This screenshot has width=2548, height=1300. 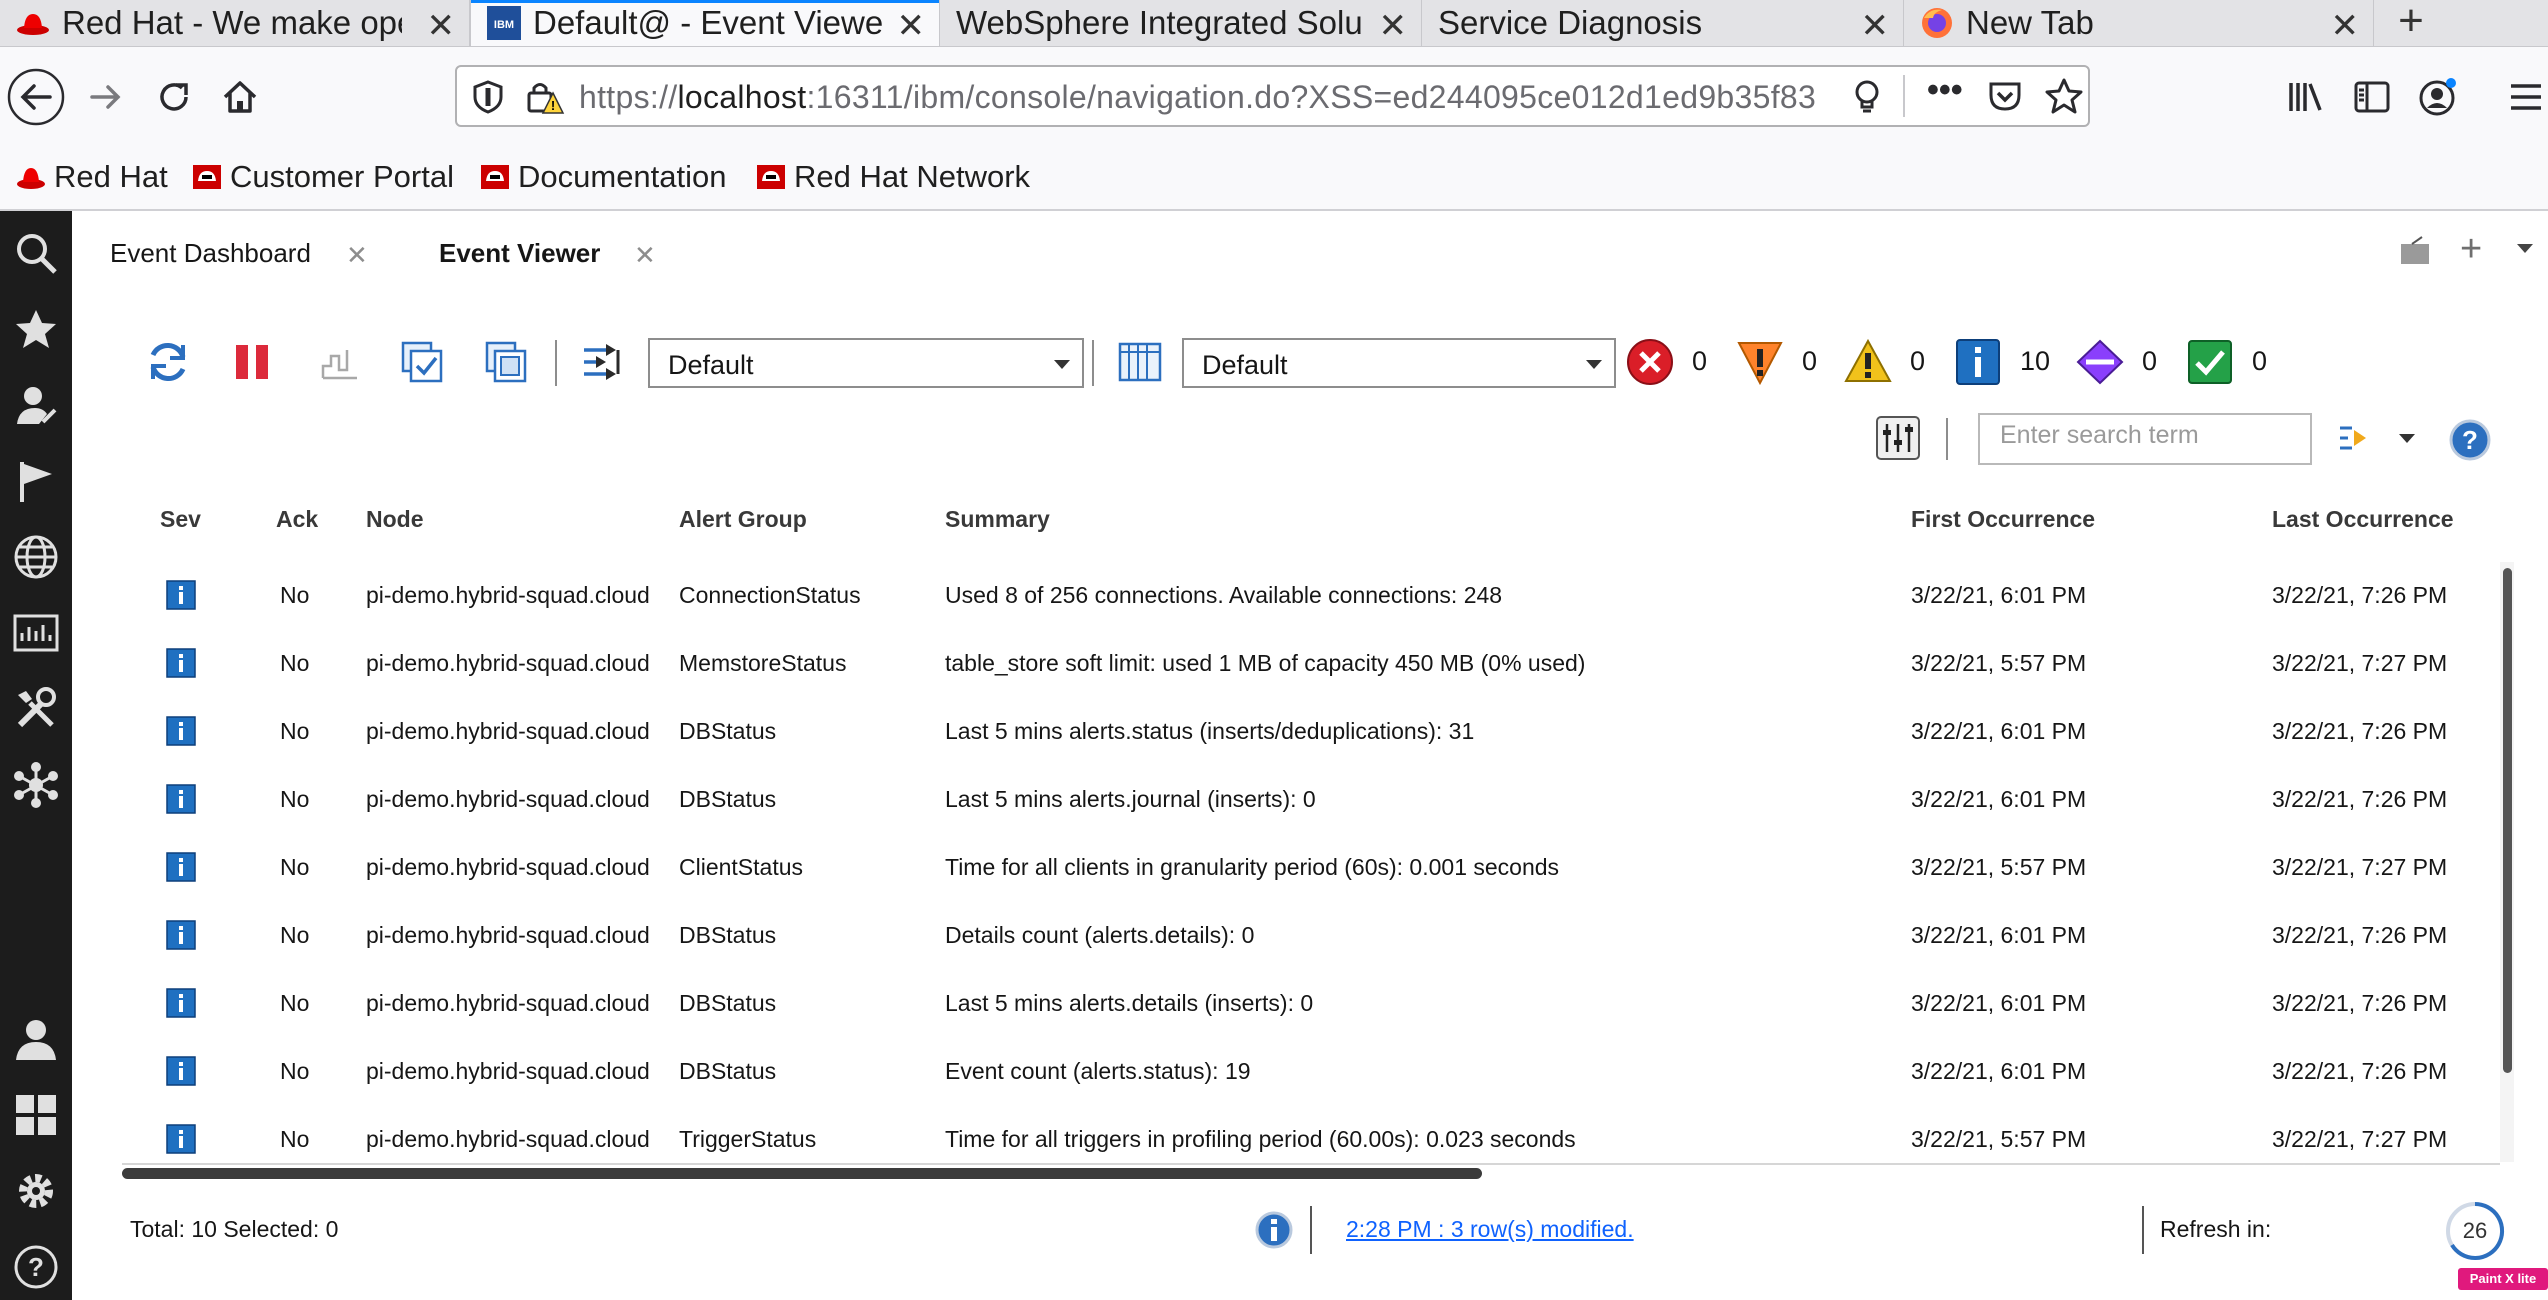 I want to click on more-actions-icon: •••, so click(x=1945, y=90).